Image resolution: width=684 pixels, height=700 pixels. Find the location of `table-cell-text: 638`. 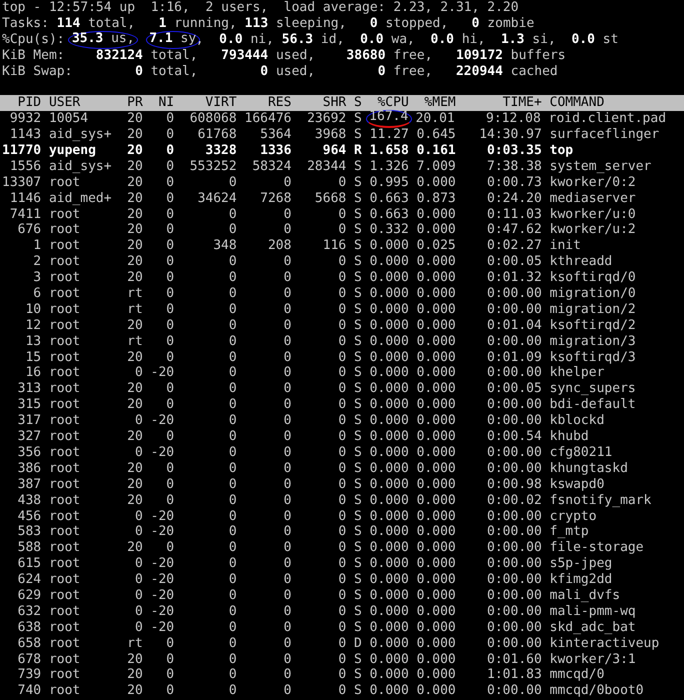

table-cell-text: 638 is located at coordinates (29, 628).